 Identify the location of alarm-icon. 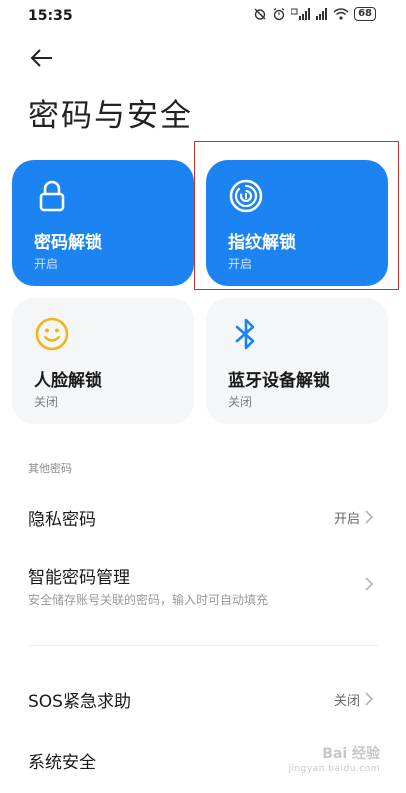
(279, 14).